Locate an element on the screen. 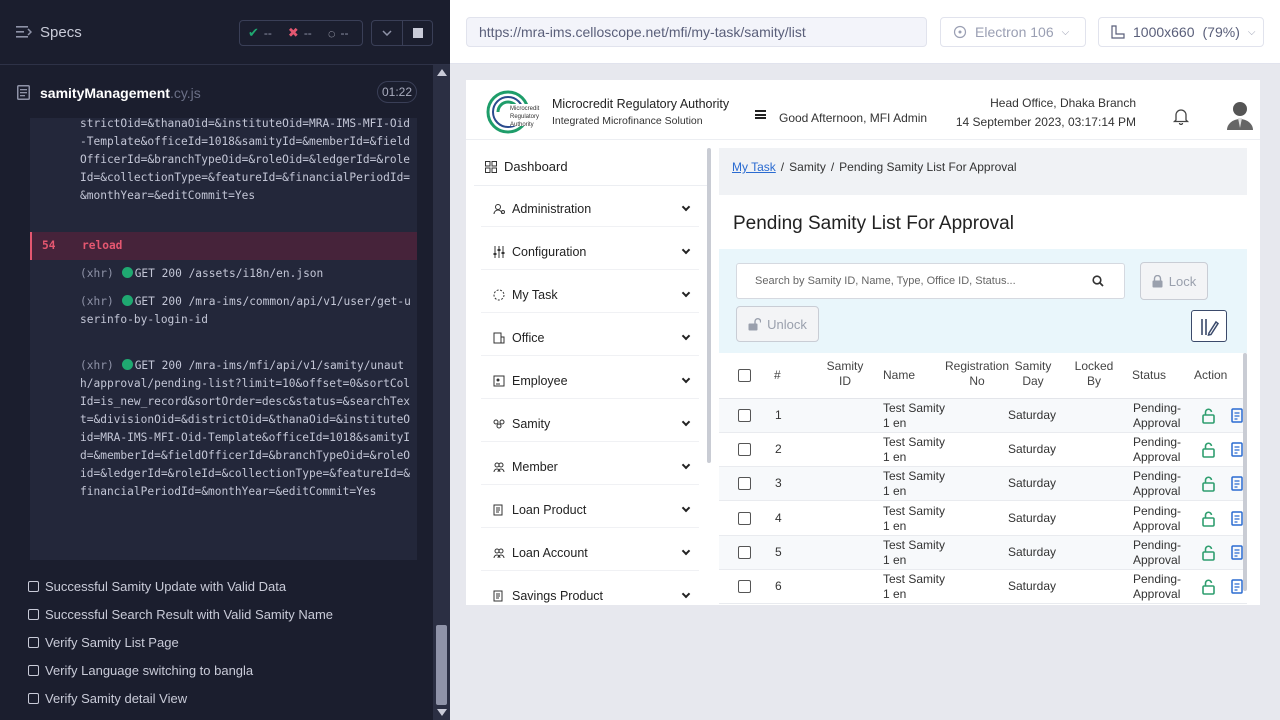 This screenshot has height=720, width=1280. page-title: Pending Samity List For Approval is located at coordinates (873, 223).